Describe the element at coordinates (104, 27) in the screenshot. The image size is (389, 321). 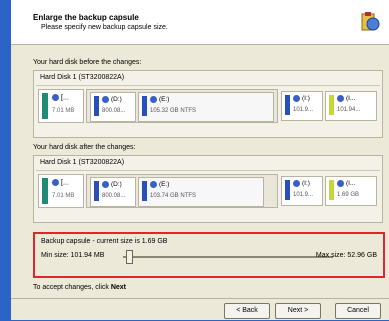
I see `page-subtitle: Please specify new backup capsule size.` at that location.